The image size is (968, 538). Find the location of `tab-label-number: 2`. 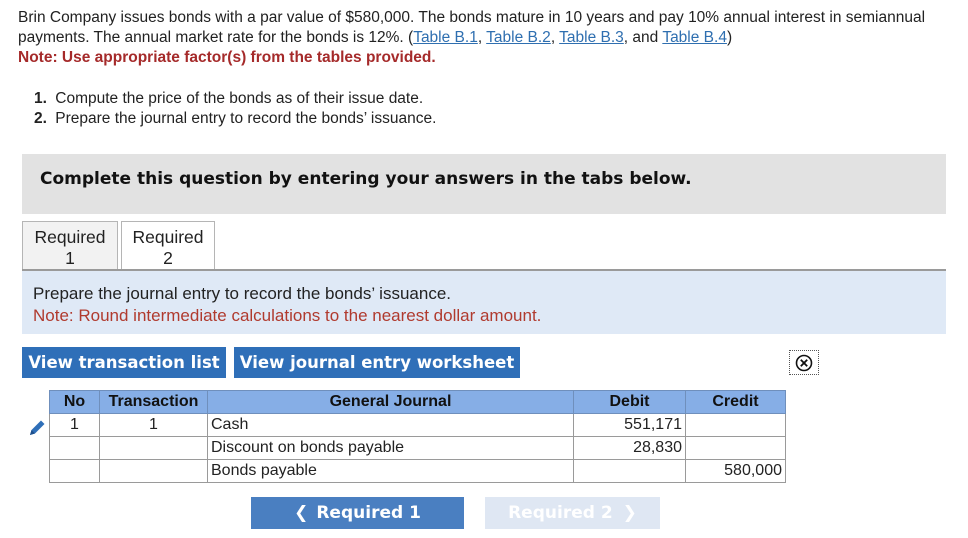

tab-label-number: 2 is located at coordinates (168, 258).